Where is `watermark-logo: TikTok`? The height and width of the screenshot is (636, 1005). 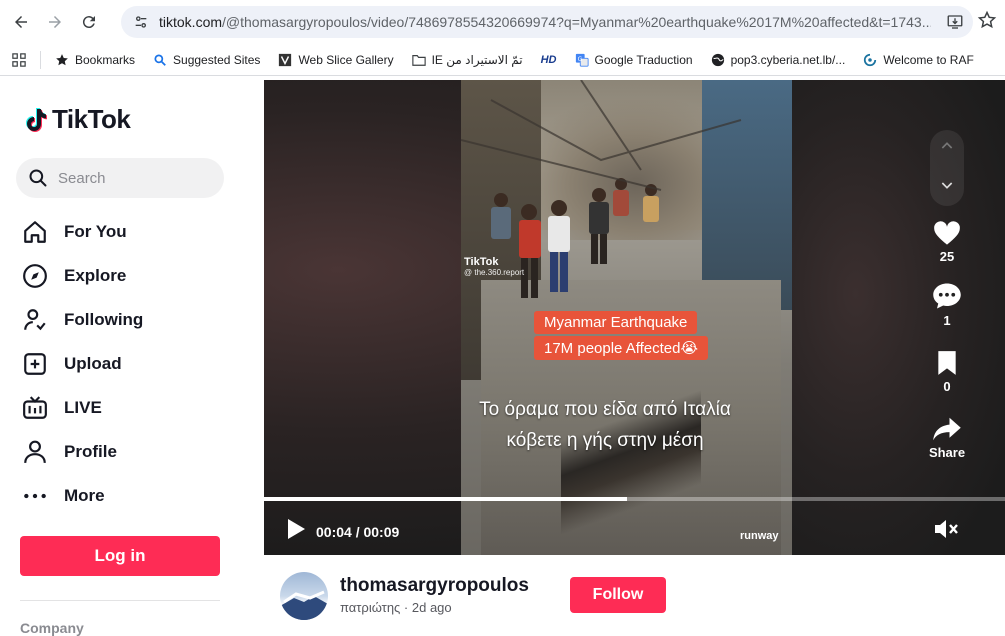 watermark-logo: TikTok is located at coordinates (481, 262).